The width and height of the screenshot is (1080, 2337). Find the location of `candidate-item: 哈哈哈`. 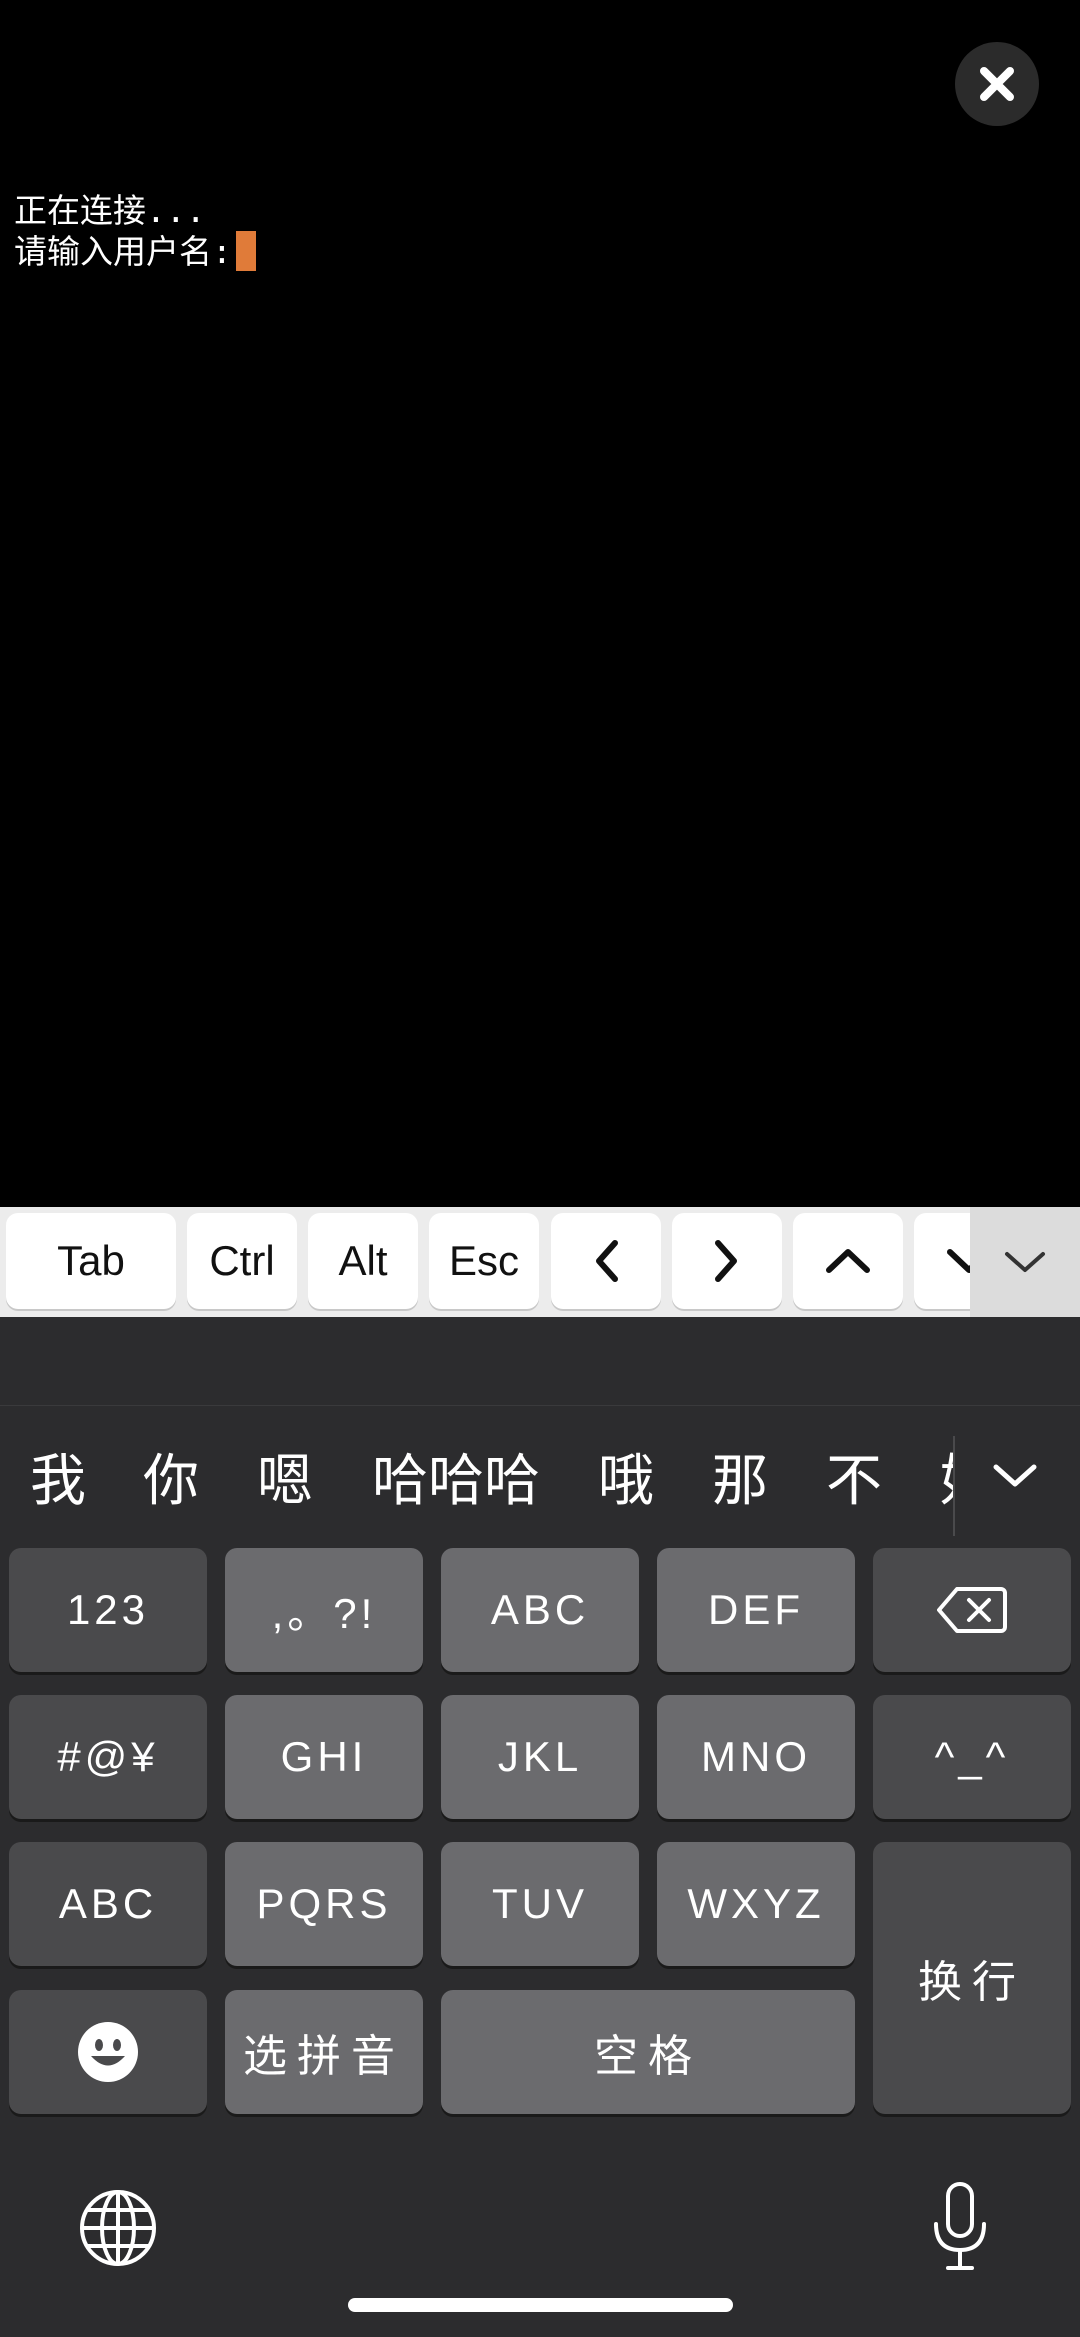

candidate-item: 哈哈哈 is located at coordinates (456, 1476).